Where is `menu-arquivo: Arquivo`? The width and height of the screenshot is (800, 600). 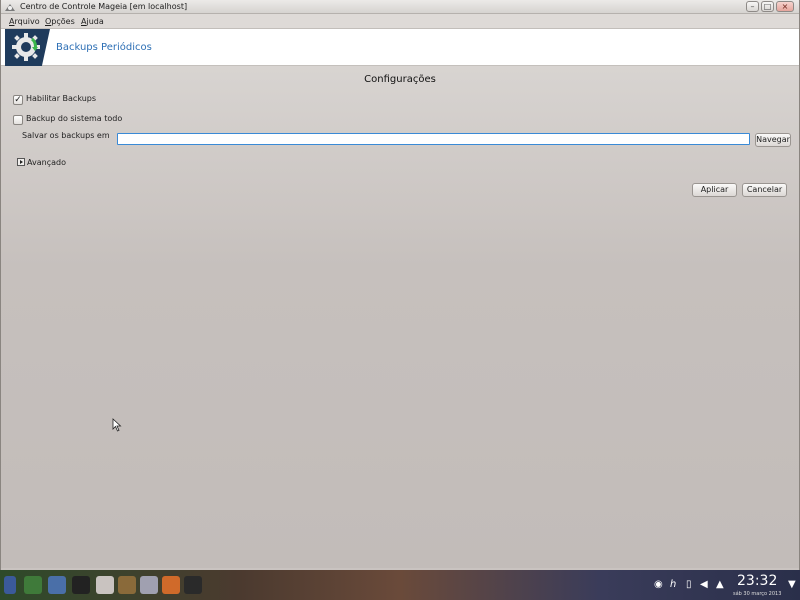 menu-arquivo: Arquivo is located at coordinates (24, 21).